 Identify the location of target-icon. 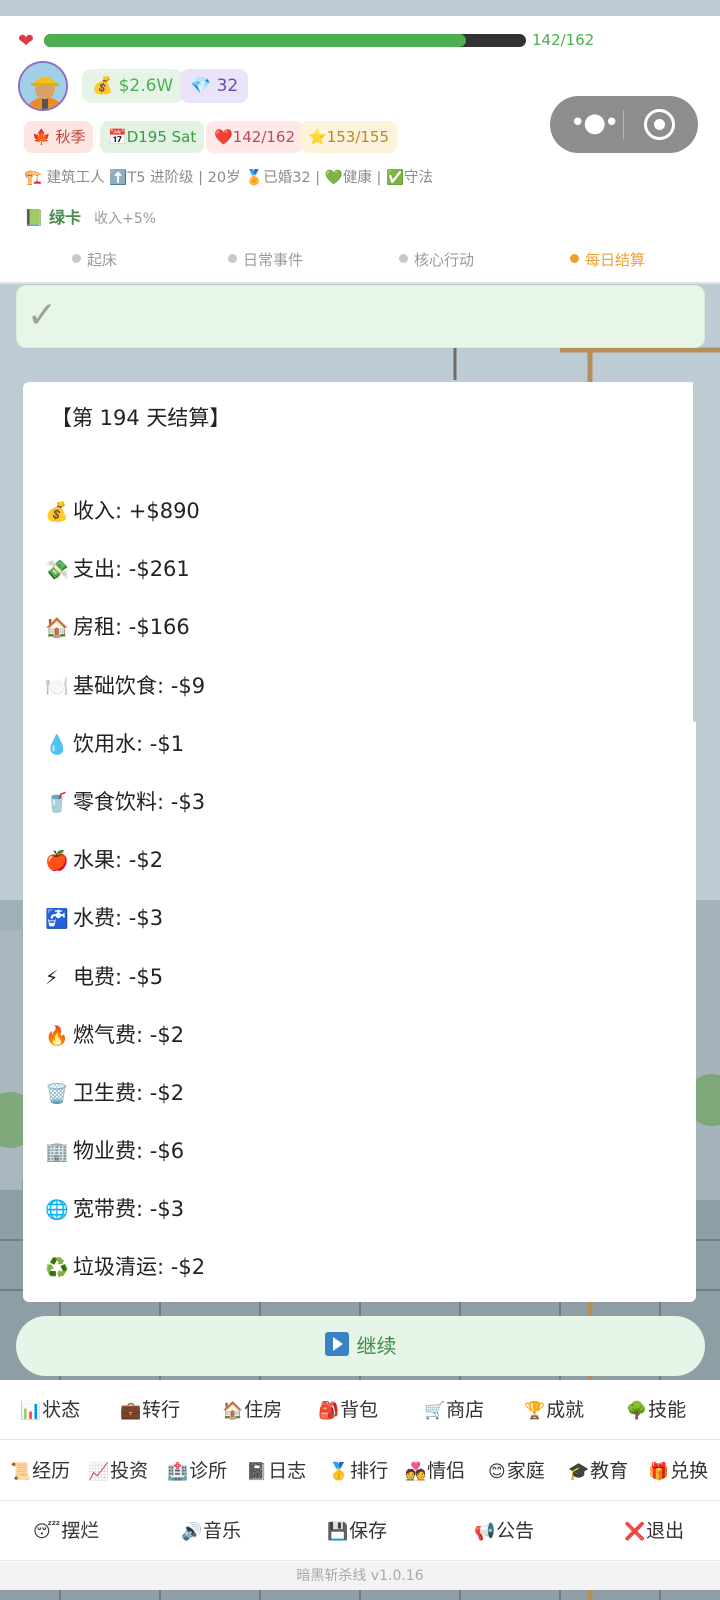
(659, 124).